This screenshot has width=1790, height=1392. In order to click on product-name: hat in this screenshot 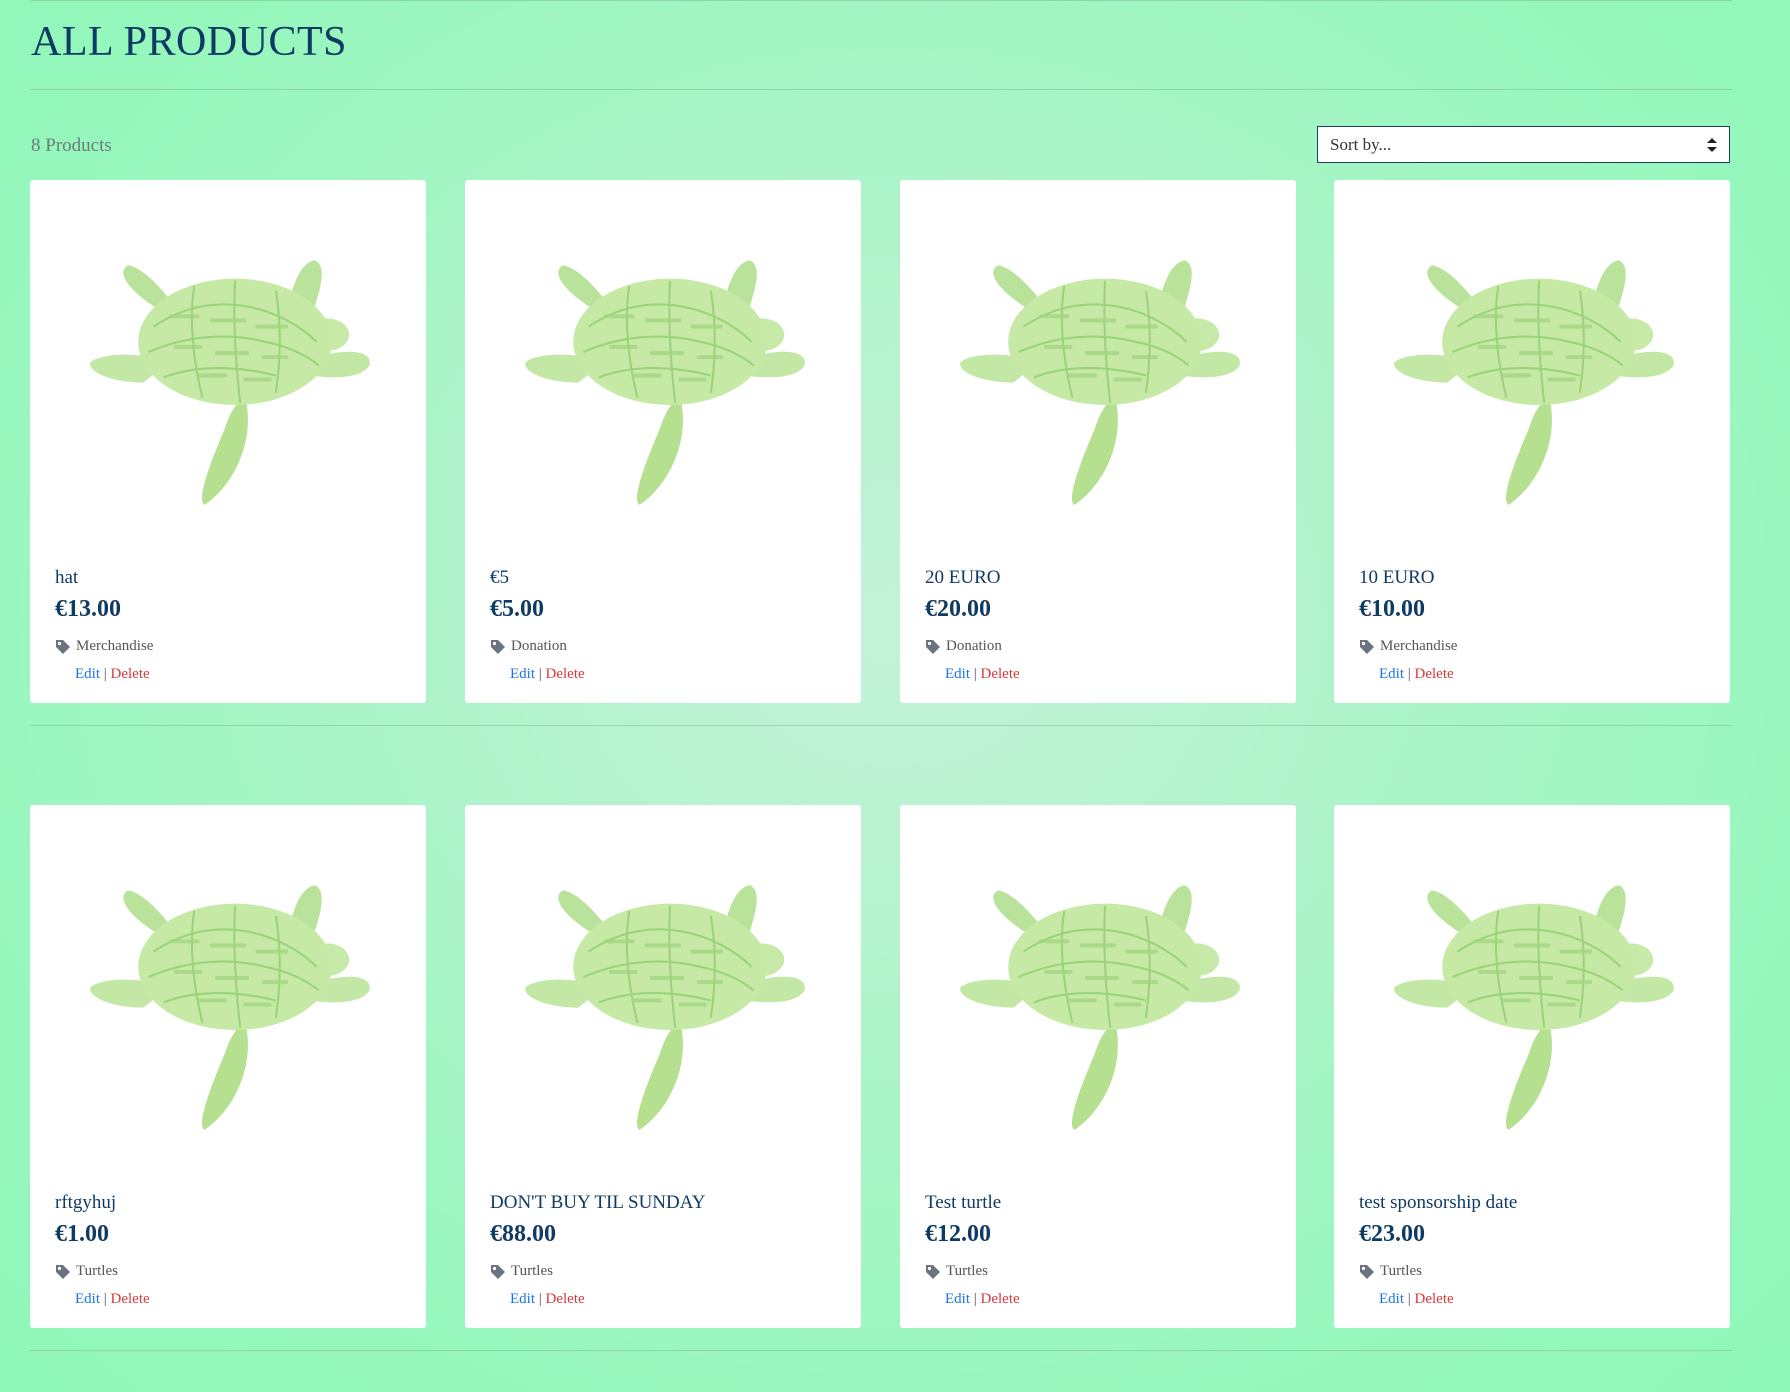, I will do `click(66, 578)`.